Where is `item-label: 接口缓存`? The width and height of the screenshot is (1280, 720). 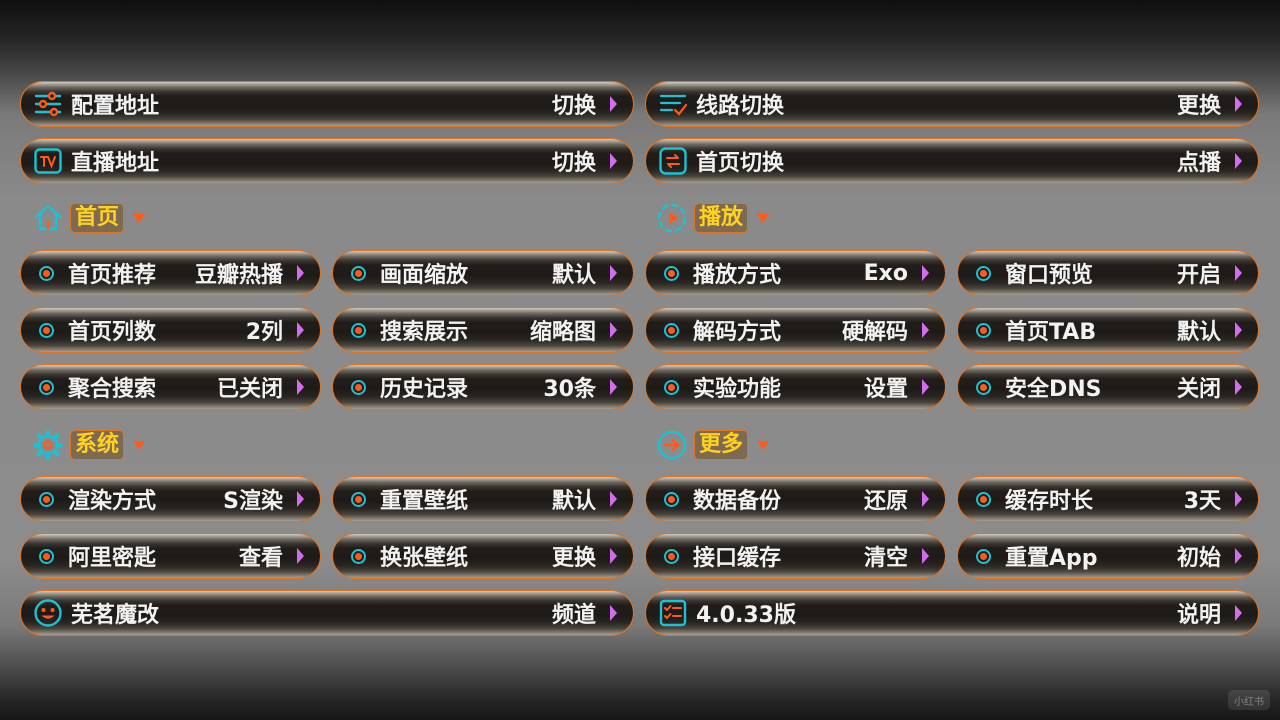
item-label: 接口缓存 is located at coordinates (737, 558).